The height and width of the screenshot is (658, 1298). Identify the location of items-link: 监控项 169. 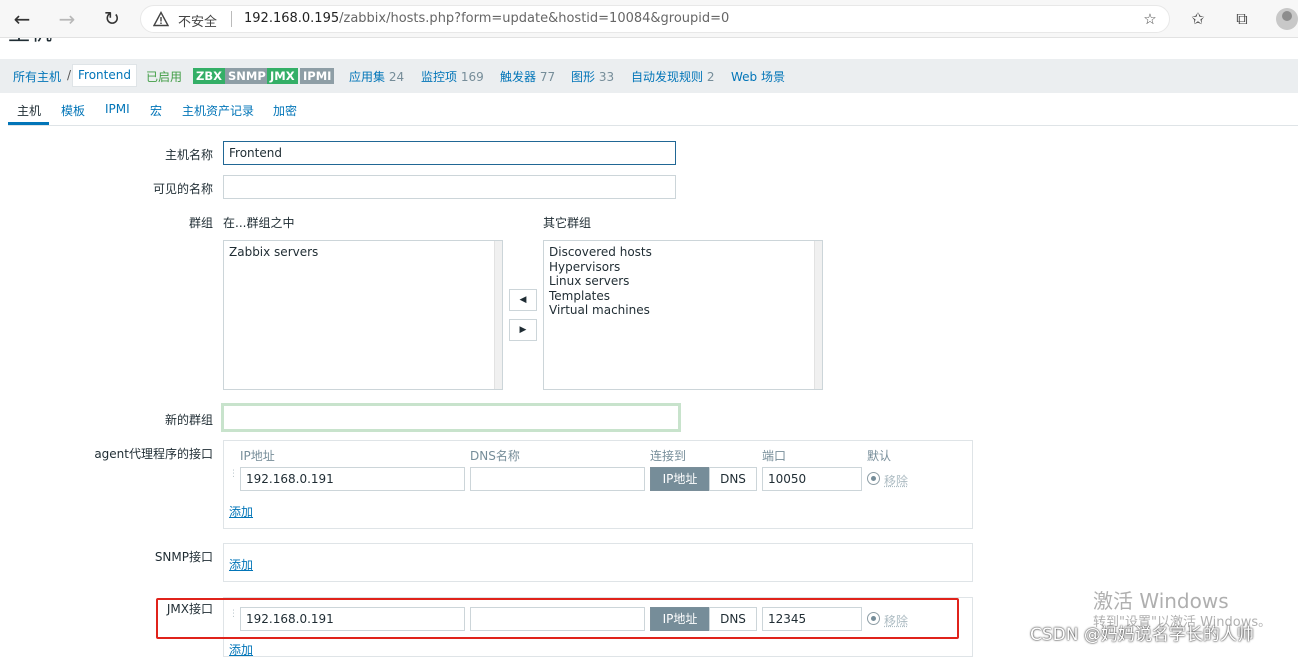
(452, 76).